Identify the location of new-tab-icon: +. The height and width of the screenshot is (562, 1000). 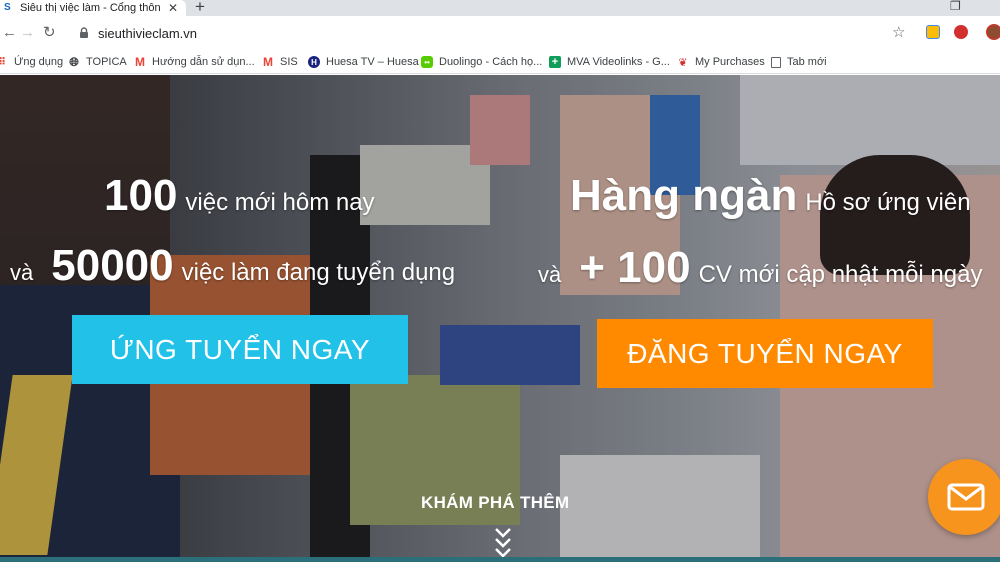
(200, 8).